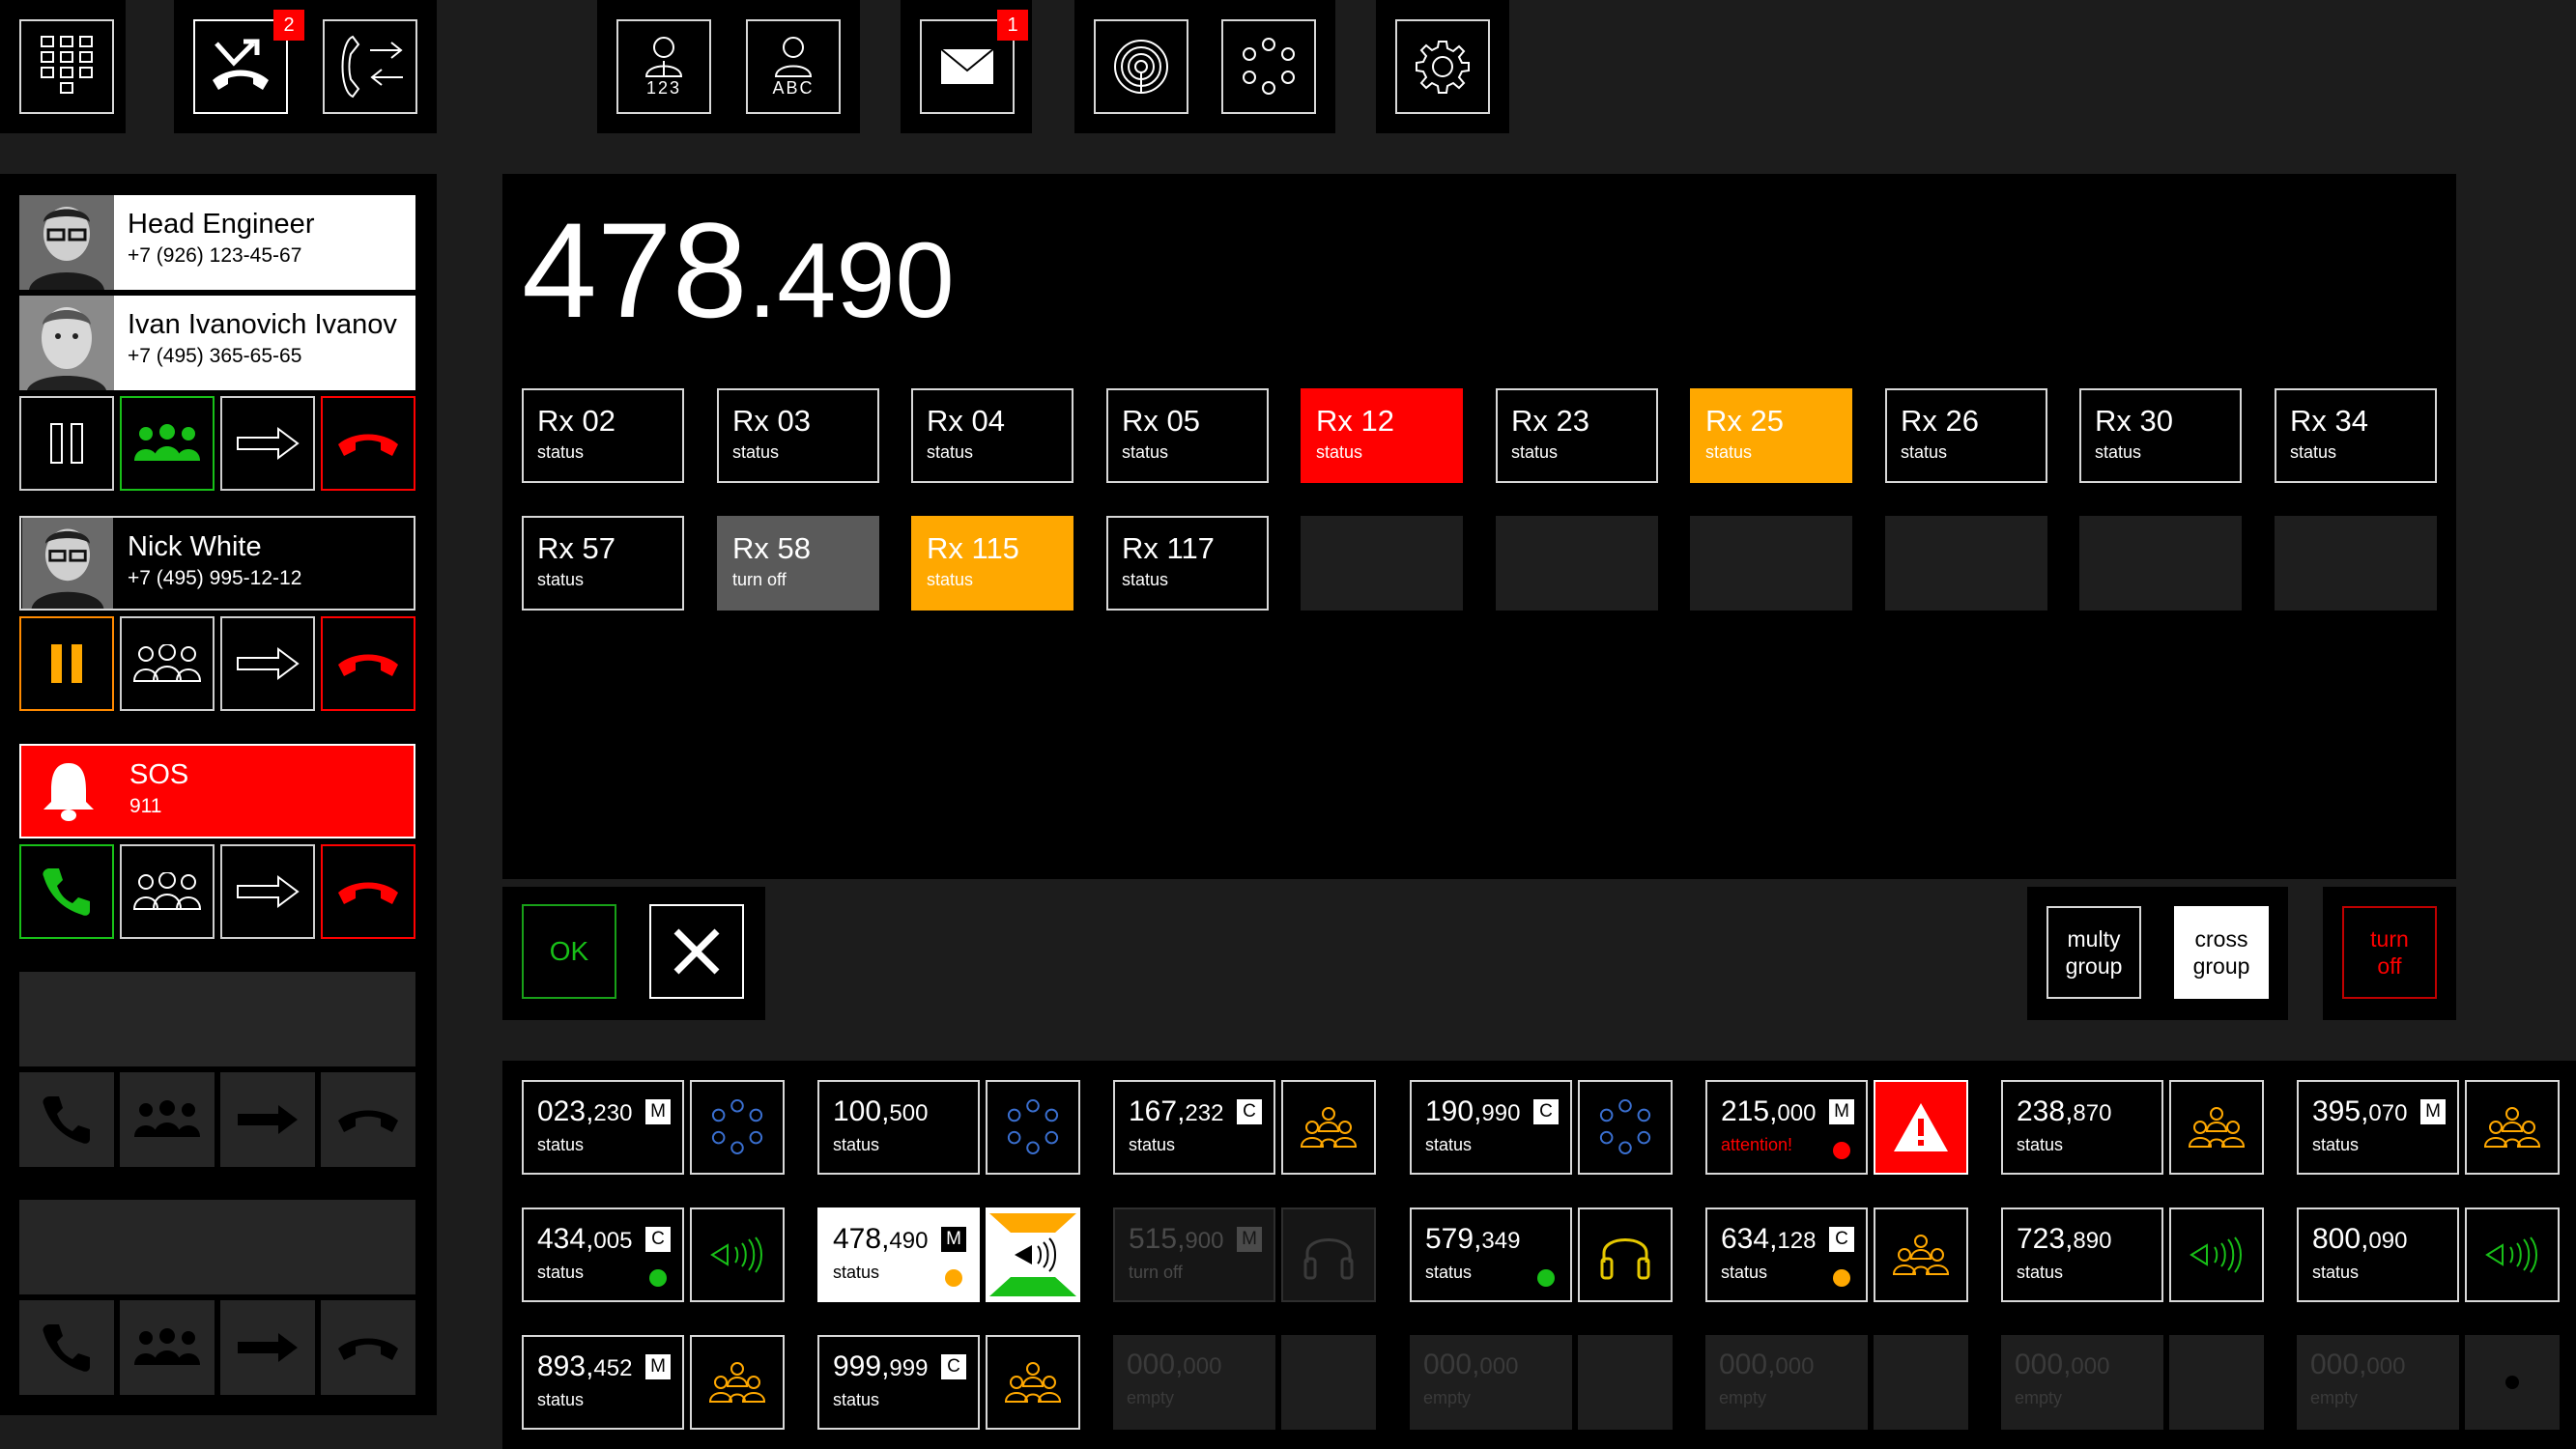 The image size is (2576, 1449). I want to click on receiver-button: Rx 02 status, so click(603, 435).